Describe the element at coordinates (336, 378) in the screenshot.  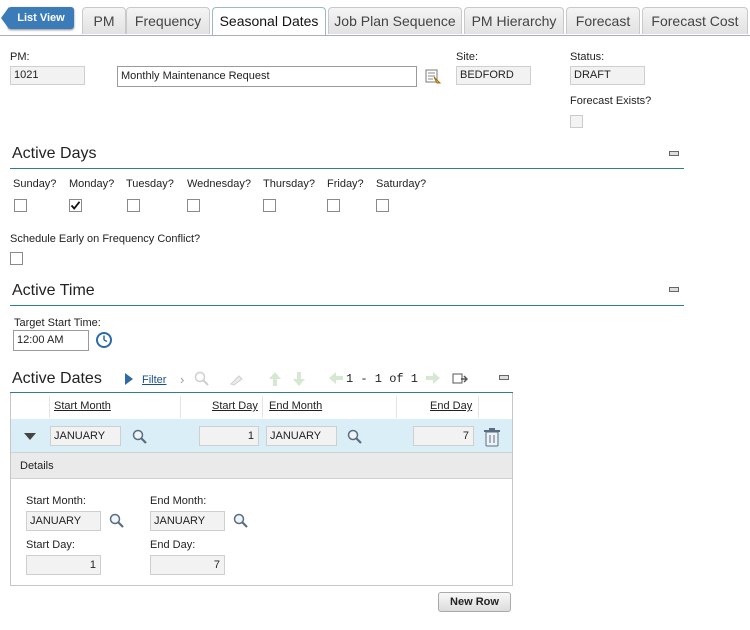
I see `previous-page-icon` at that location.